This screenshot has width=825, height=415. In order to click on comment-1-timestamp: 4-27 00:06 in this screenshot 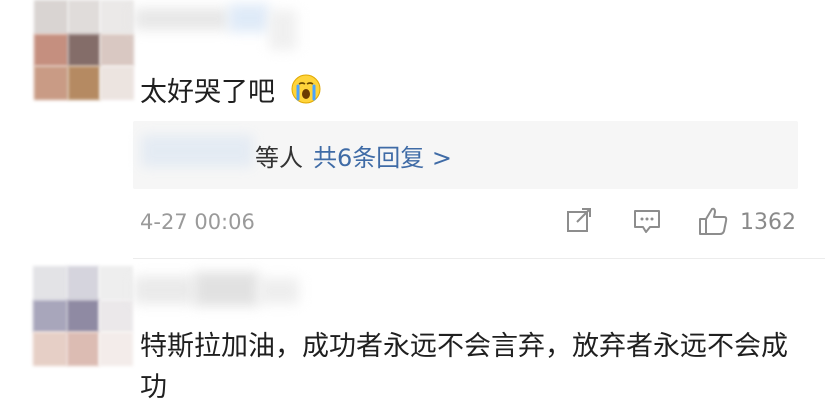, I will do `click(197, 222)`.